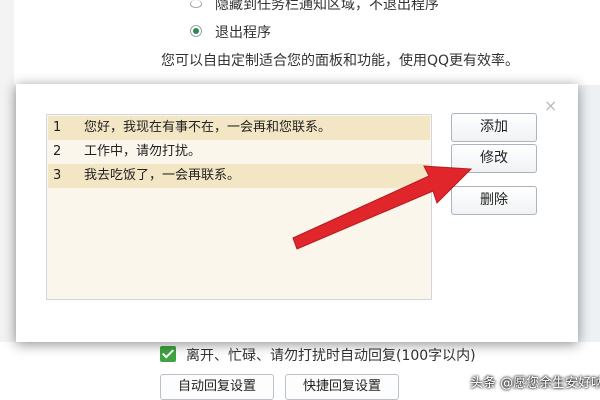 This screenshot has height=400, width=600. What do you see at coordinates (535, 383) in the screenshot?
I see `watermark-text: 头条 @愿您余生安好呐` at bounding box center [535, 383].